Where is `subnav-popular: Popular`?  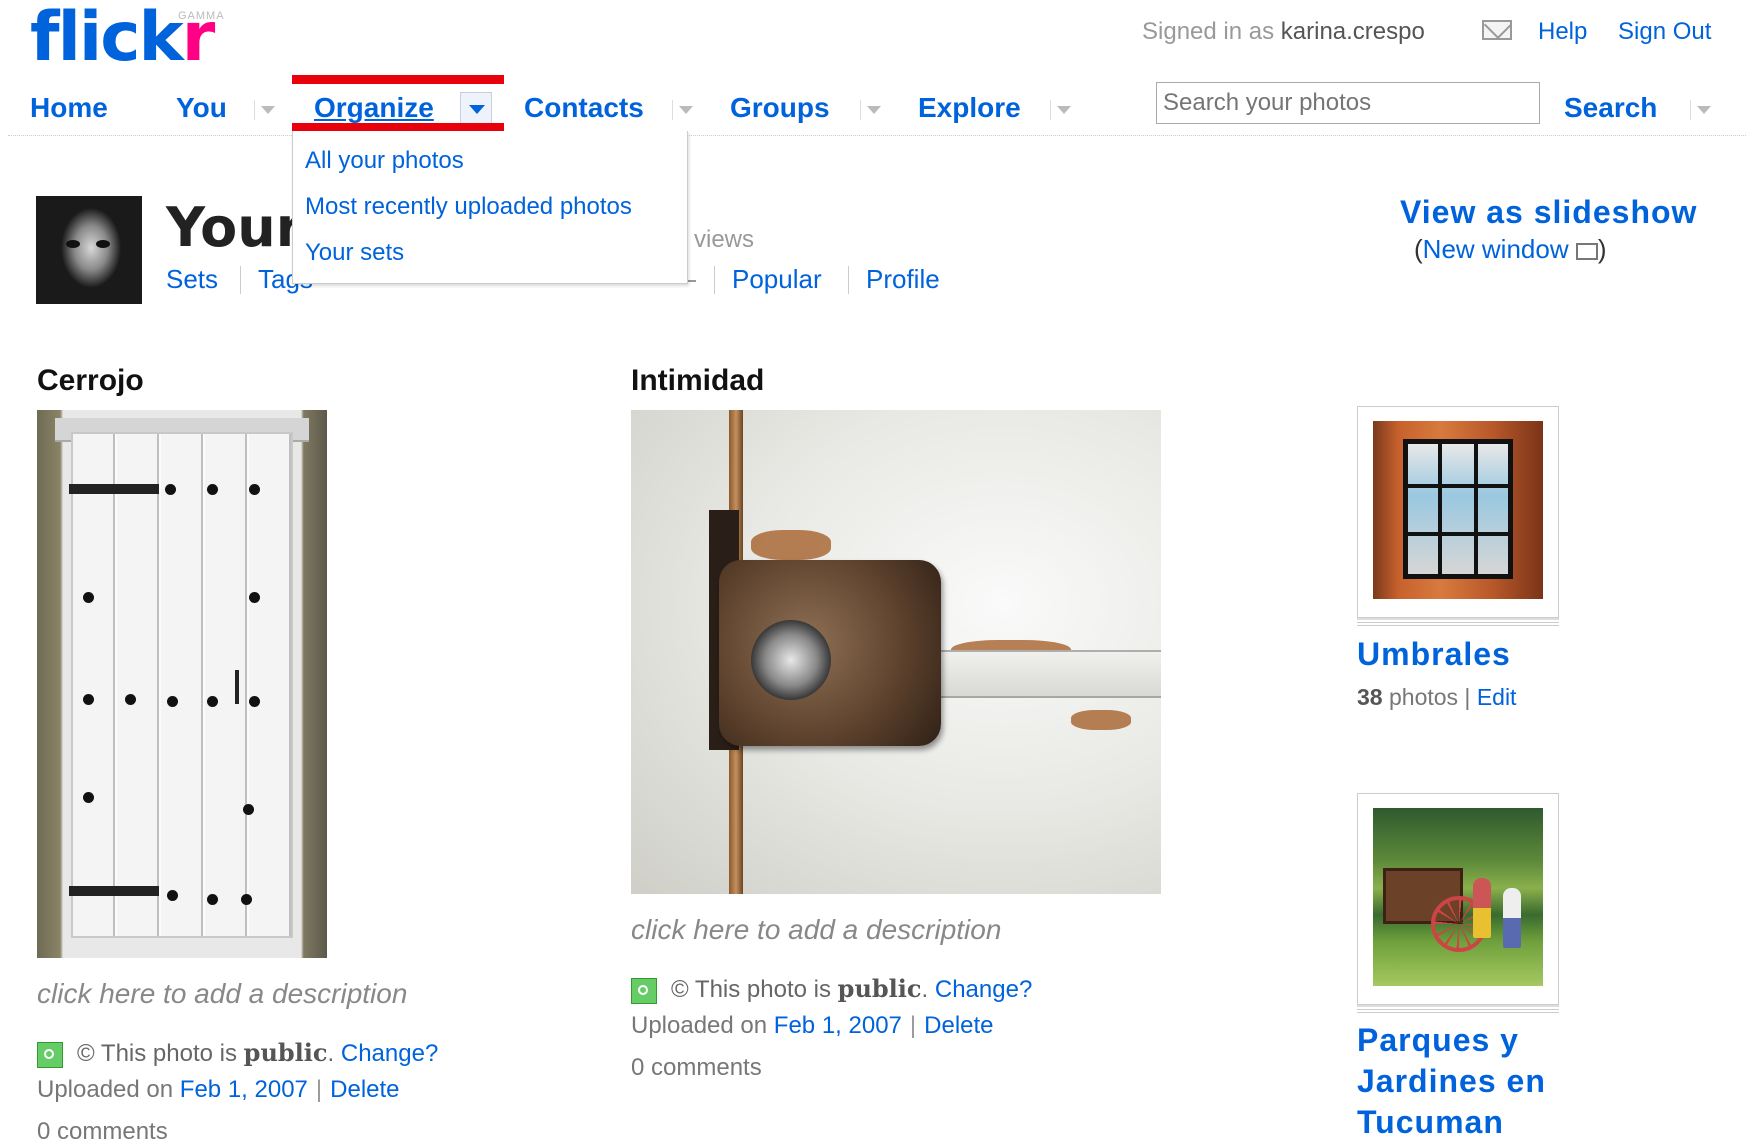 subnav-popular: Popular is located at coordinates (777, 279).